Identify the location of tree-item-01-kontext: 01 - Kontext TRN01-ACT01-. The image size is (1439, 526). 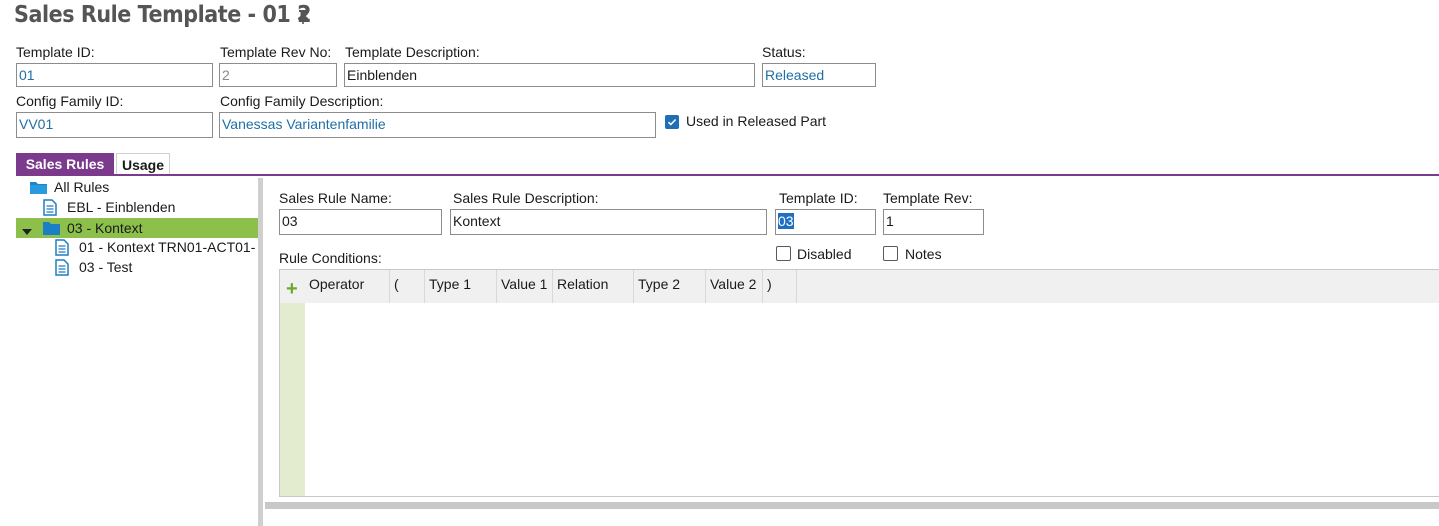
(155, 247).